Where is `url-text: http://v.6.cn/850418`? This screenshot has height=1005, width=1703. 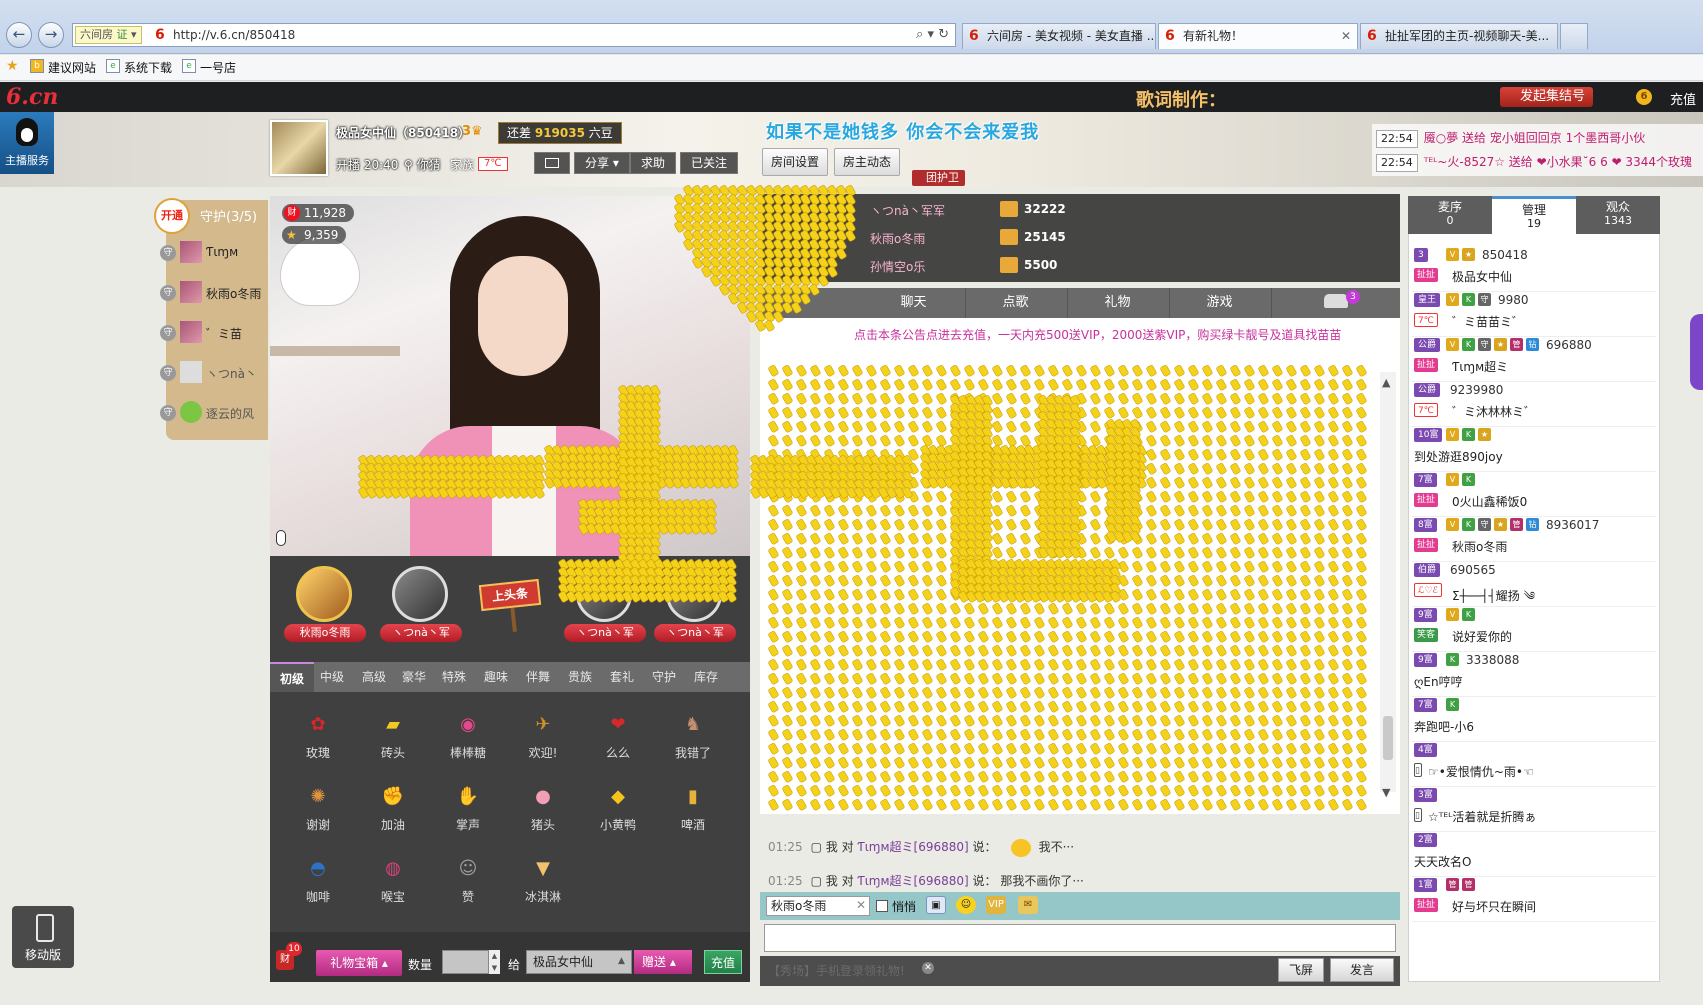 url-text: http://v.6.cn/850418 is located at coordinates (234, 35).